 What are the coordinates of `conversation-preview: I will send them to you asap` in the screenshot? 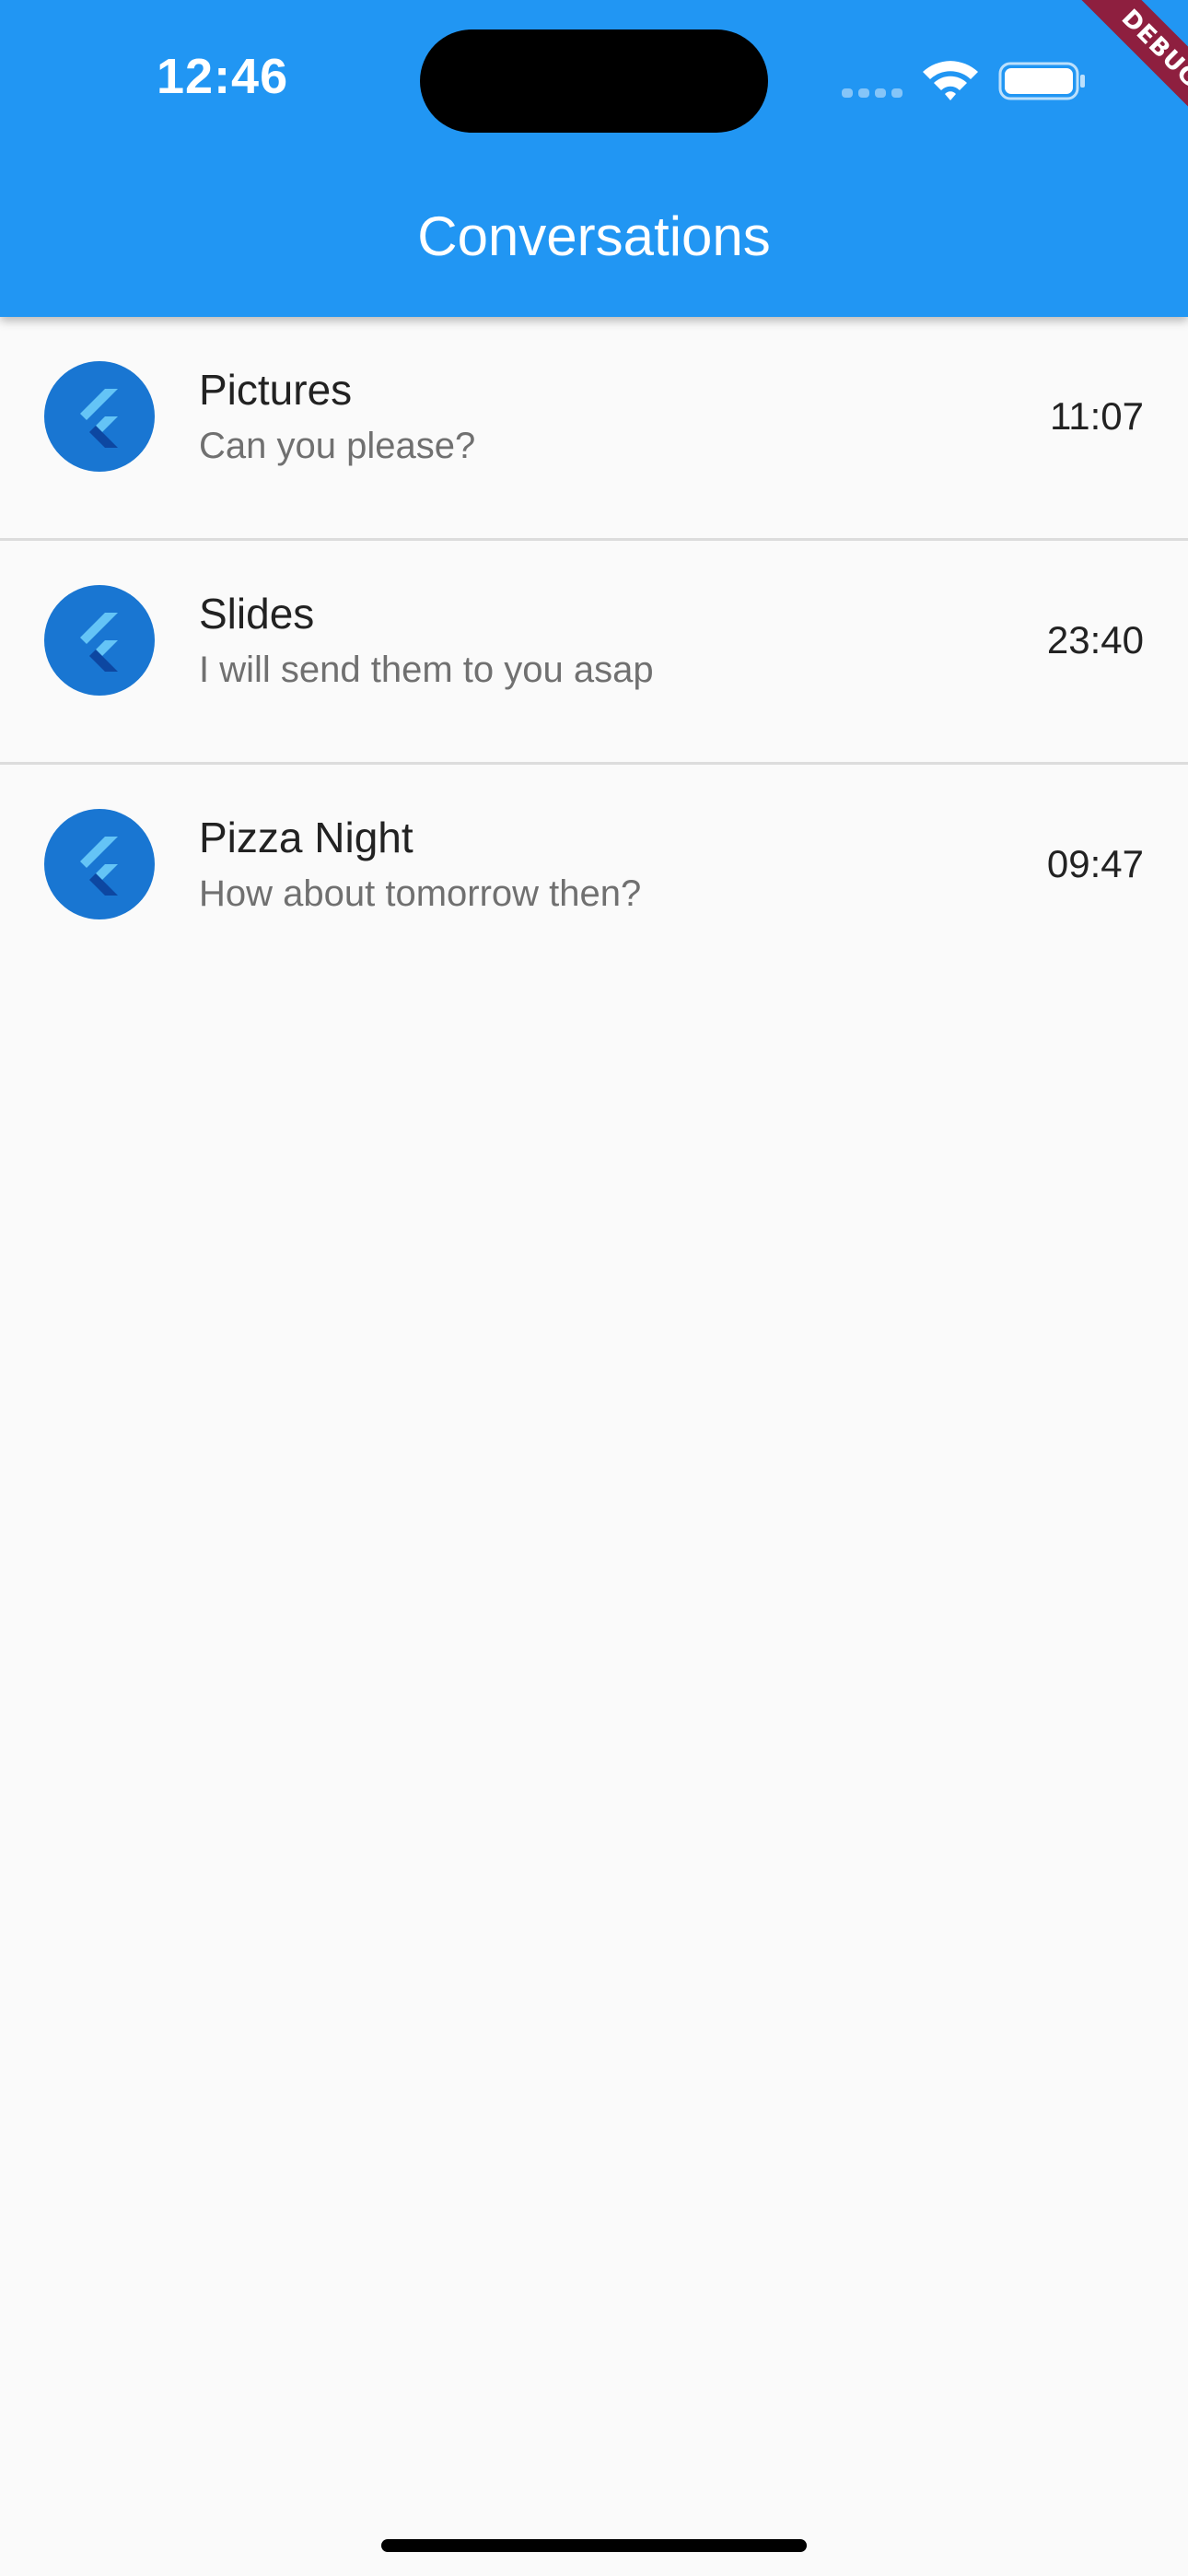 It's located at (427, 670).